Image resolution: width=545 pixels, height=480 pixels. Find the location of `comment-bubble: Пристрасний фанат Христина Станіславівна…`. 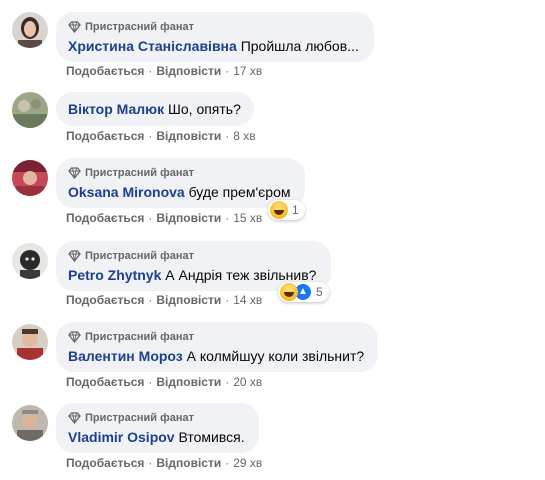

comment-bubble: Пристрасний фанат Христина Станіславівна… is located at coordinates (215, 37).